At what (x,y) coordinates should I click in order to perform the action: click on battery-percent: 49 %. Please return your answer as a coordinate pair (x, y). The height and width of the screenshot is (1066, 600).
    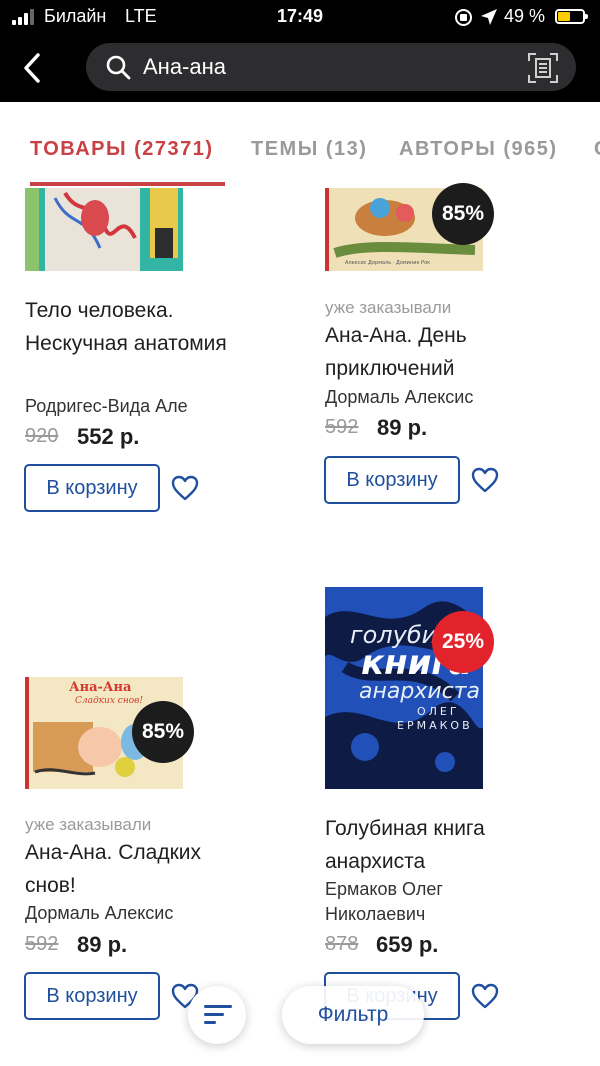
    Looking at the image, I should click on (525, 16).